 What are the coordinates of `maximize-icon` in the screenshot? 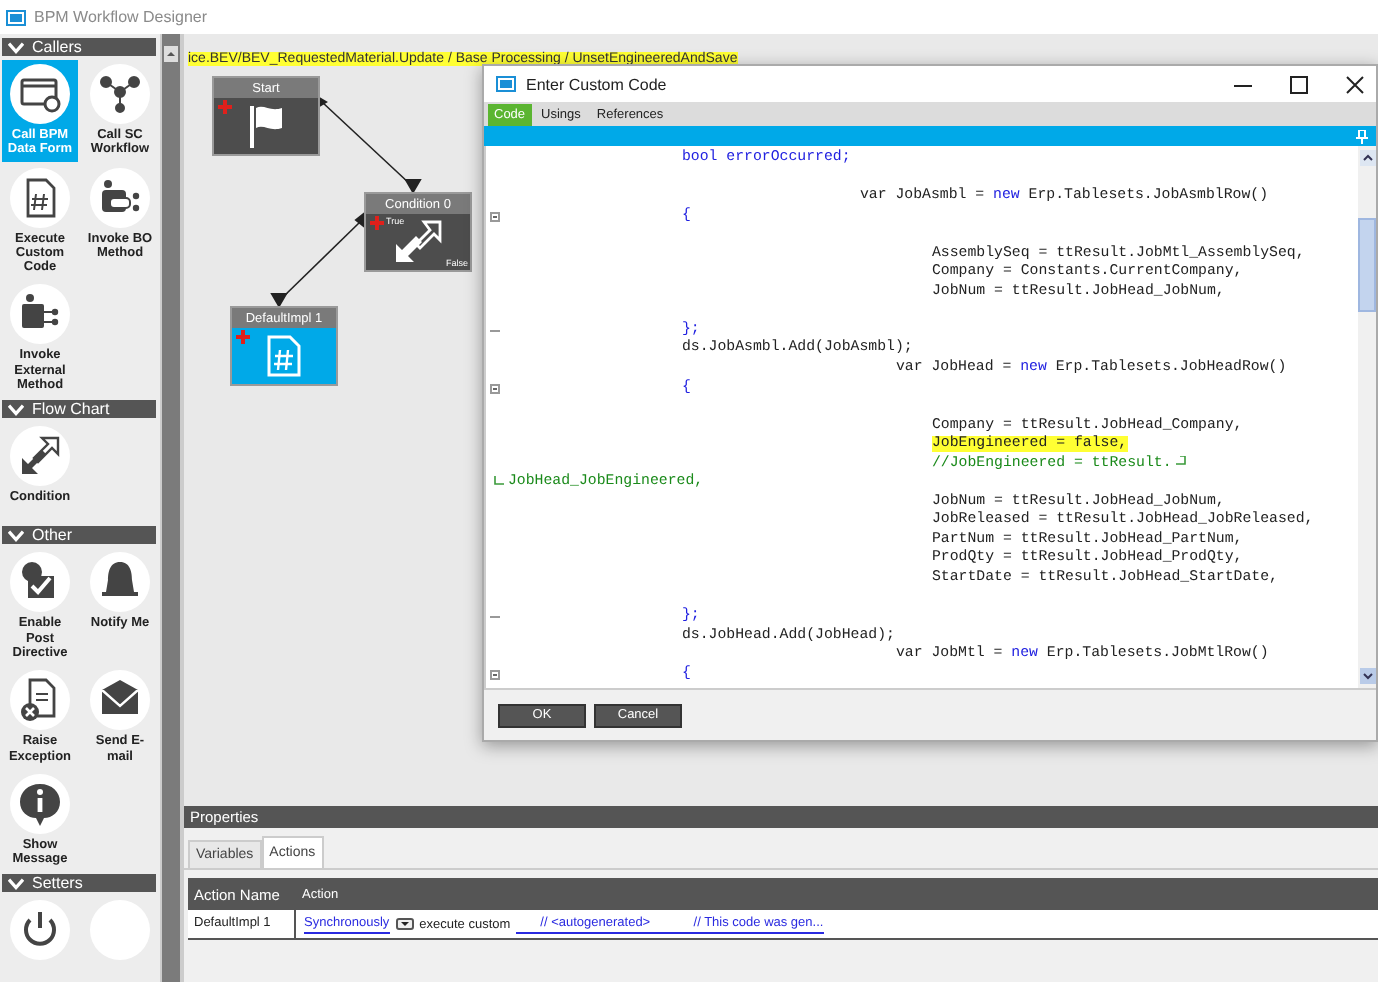 It's located at (1299, 84).